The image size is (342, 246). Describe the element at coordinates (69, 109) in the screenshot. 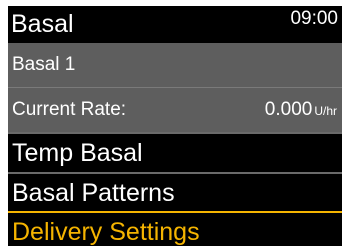

I see `current-rate-label: Current Rate:` at that location.